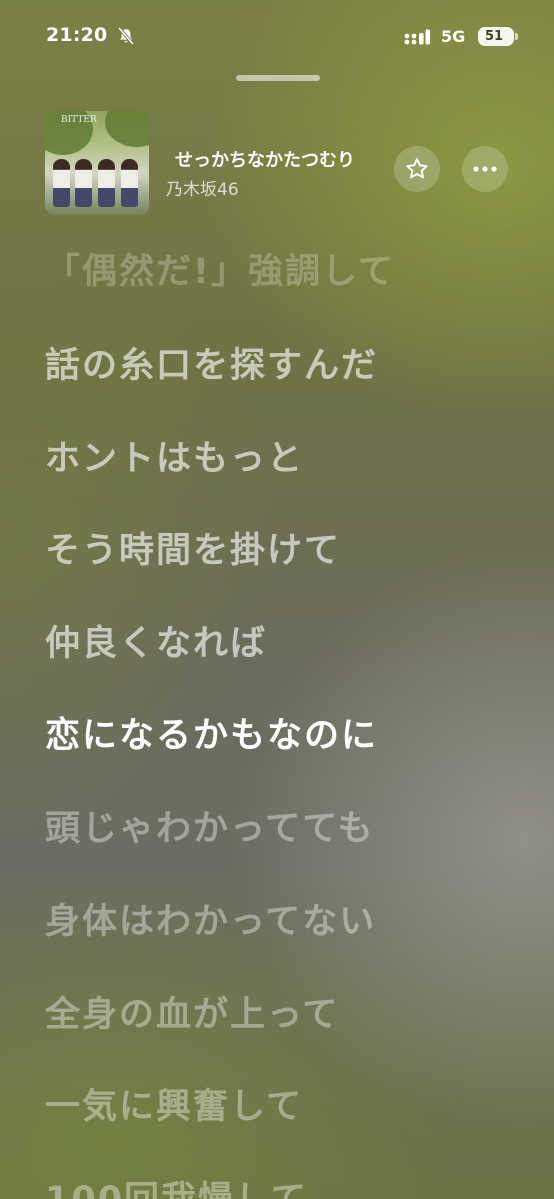 This screenshot has height=1199, width=554. Describe the element at coordinates (192, 1011) in the screenshot. I see `lyric-line: 全身の血が上って` at that location.